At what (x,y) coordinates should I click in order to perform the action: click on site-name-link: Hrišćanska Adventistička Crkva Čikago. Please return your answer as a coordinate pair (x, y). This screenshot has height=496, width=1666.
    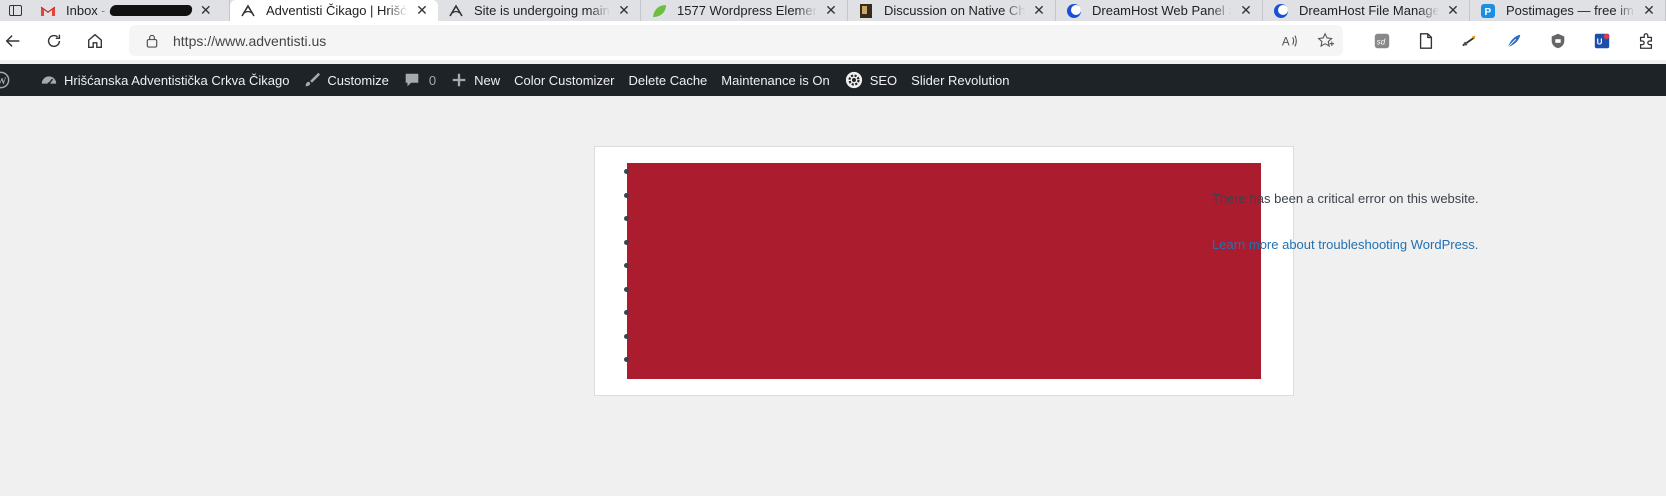
    Looking at the image, I should click on (164, 80).